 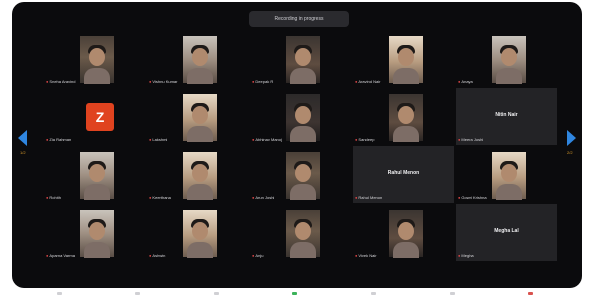 What do you see at coordinates (531, 293) in the screenshot?
I see `leave-icon` at bounding box center [531, 293].